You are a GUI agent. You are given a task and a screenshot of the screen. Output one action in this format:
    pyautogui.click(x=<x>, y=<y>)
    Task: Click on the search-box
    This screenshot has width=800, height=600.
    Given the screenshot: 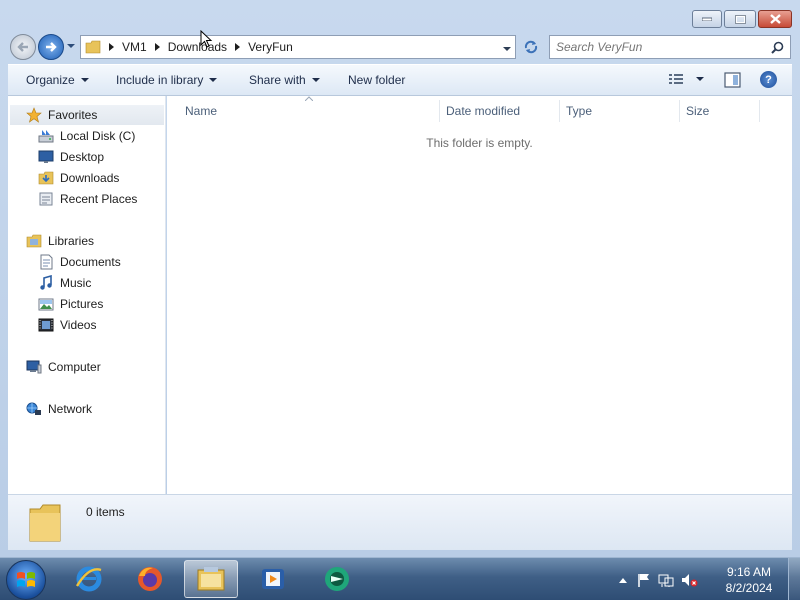 What is the action you would take?
    pyautogui.click(x=670, y=47)
    